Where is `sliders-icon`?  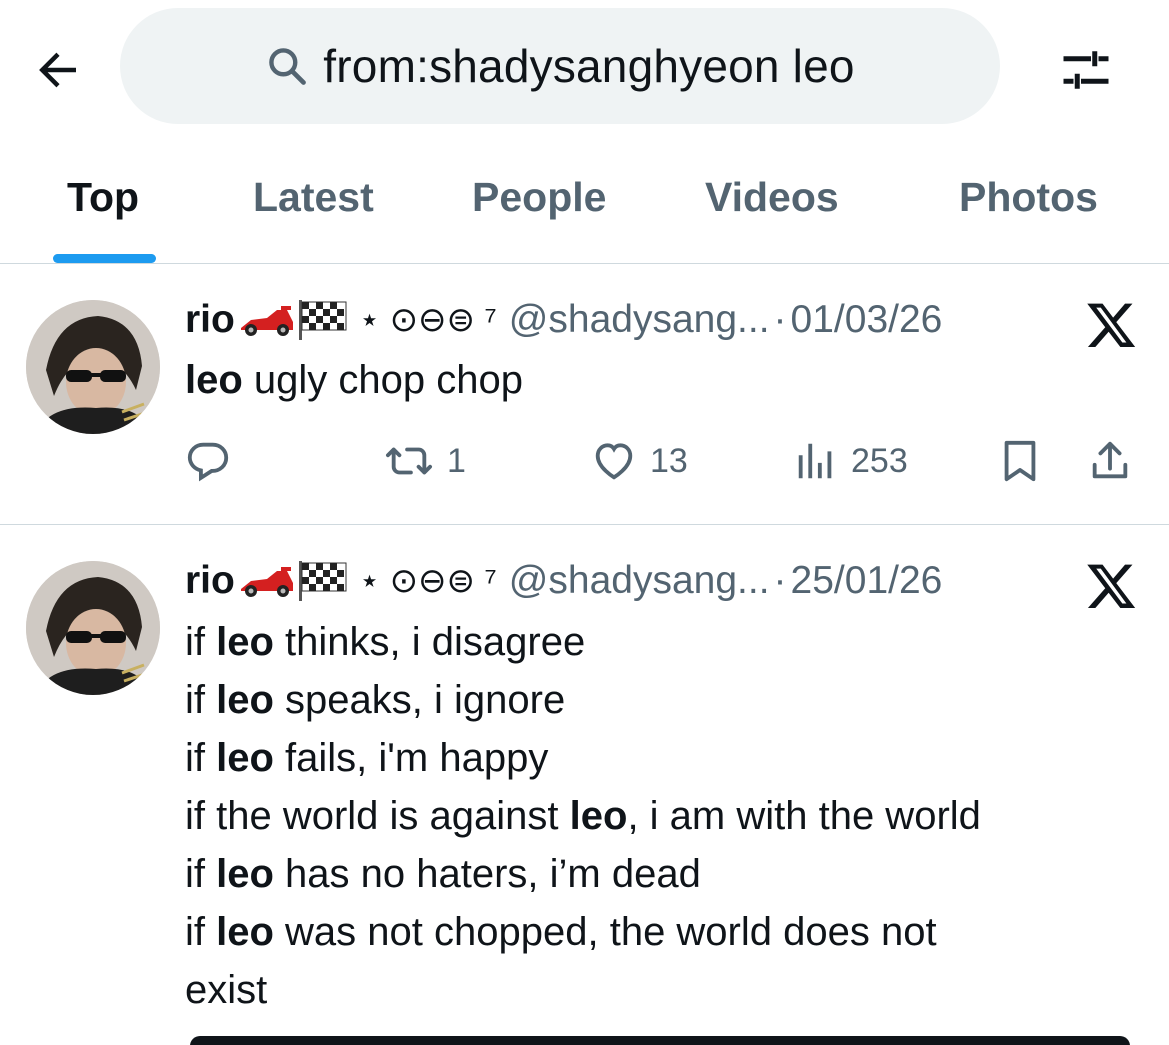 sliders-icon is located at coordinates (1086, 70).